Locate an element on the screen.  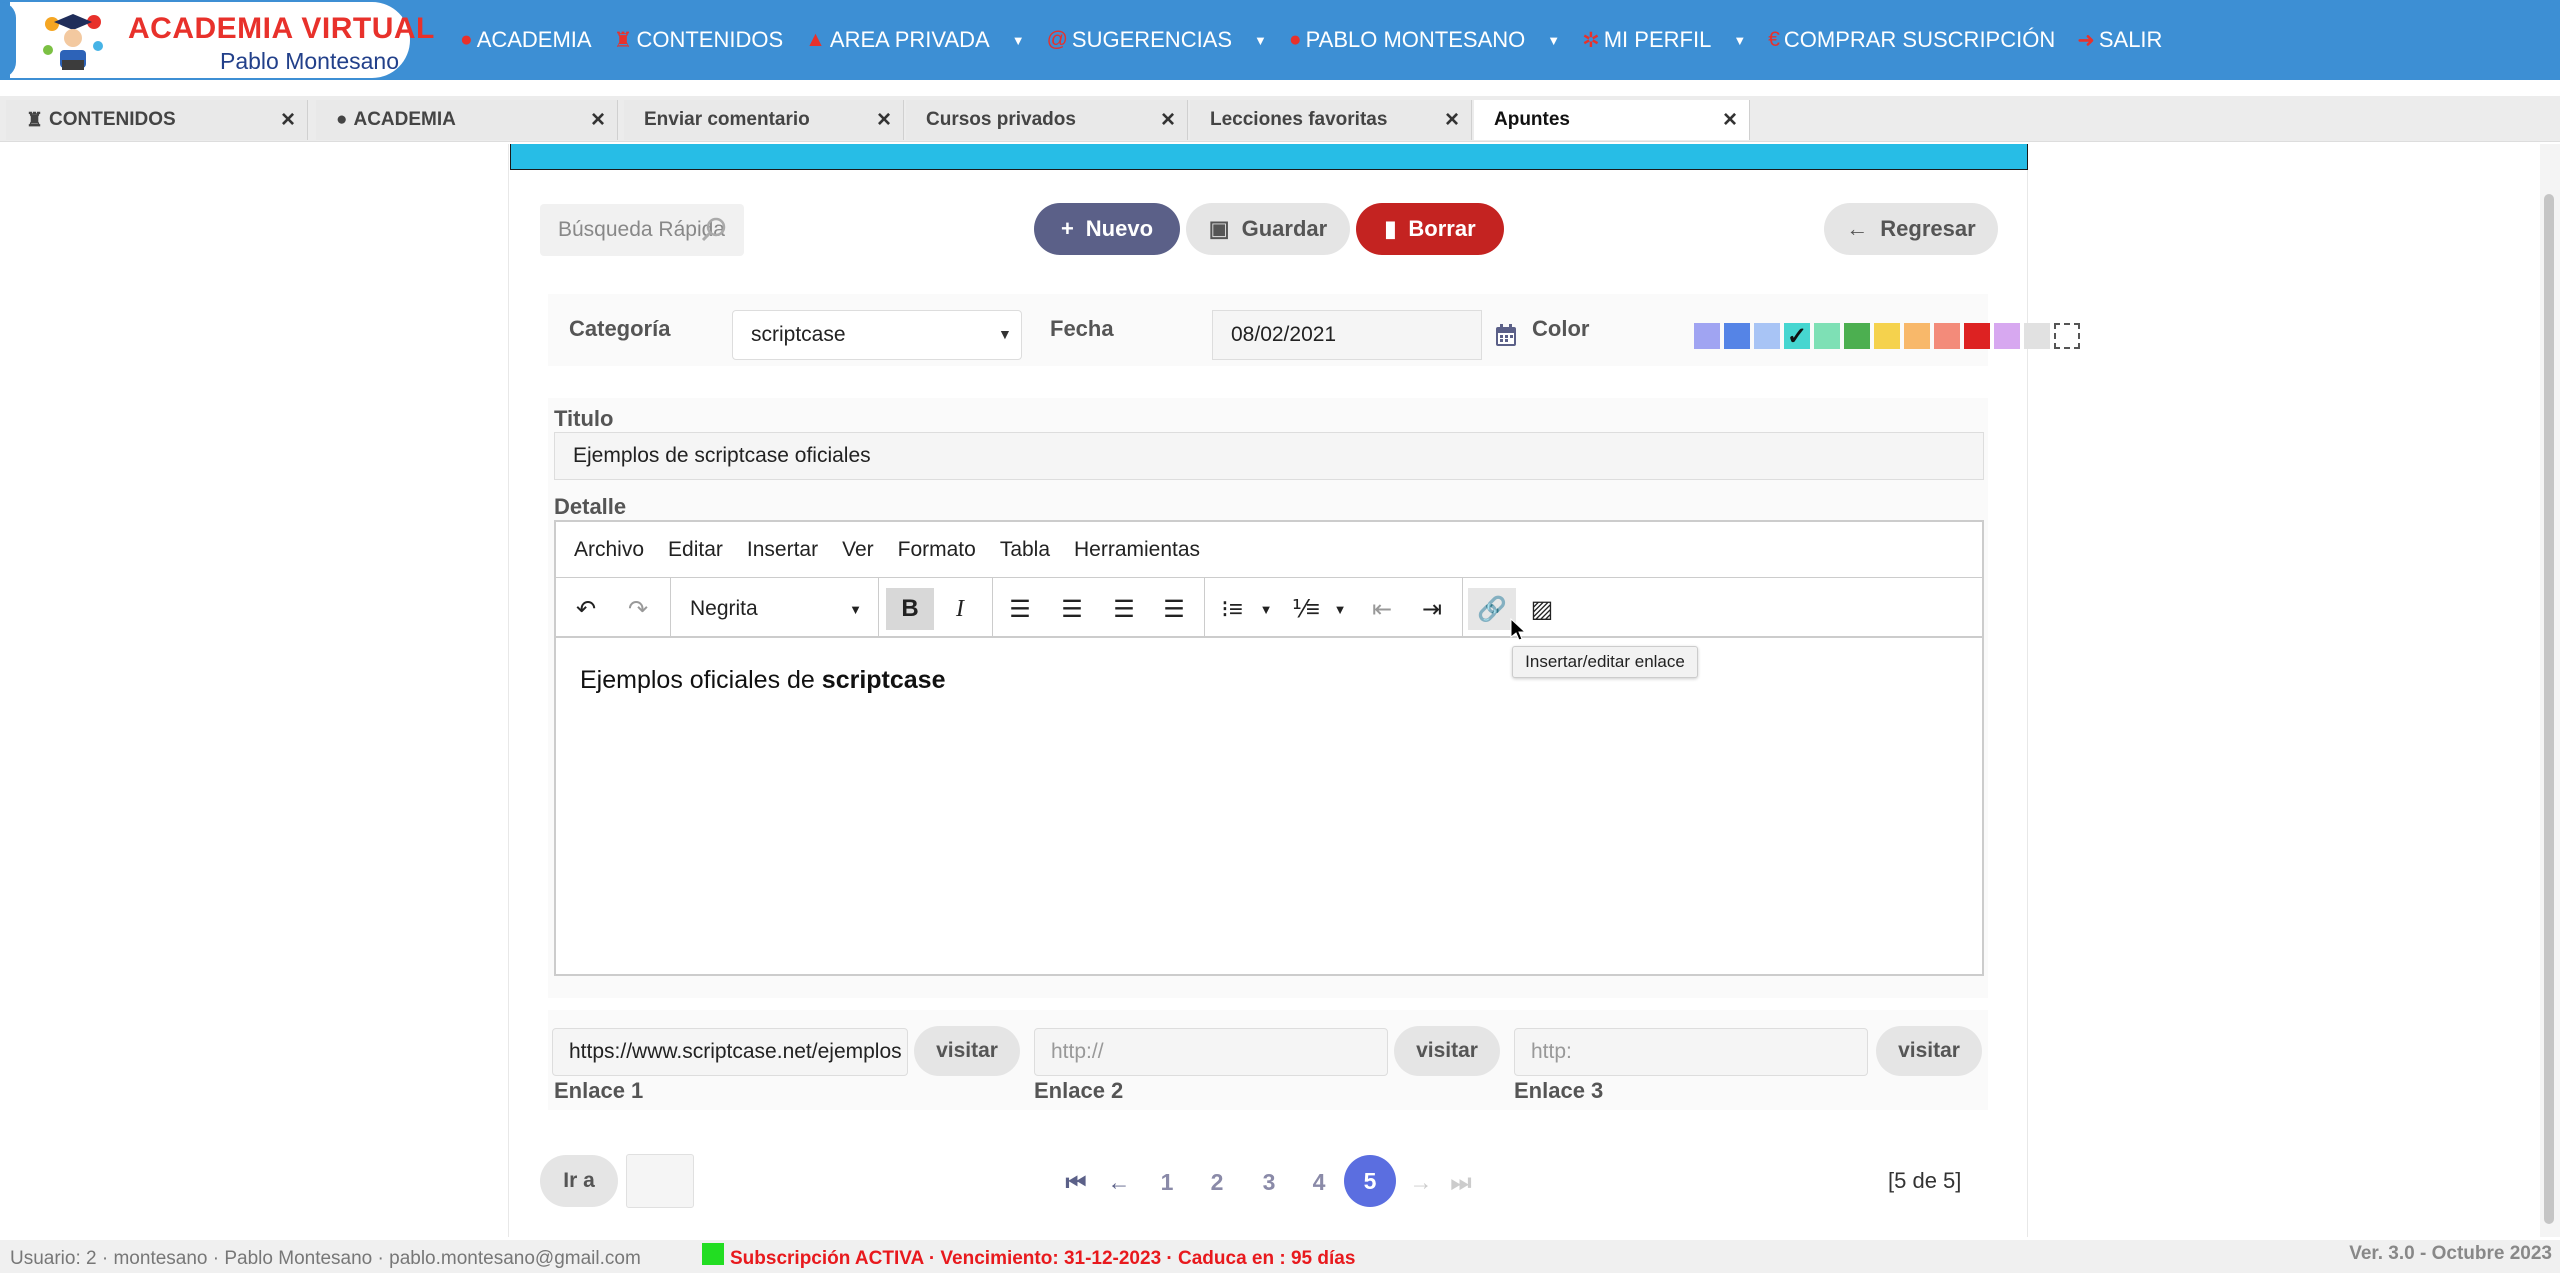
tab-cursos-privados: Cursos privados × is located at coordinates (1047, 120).